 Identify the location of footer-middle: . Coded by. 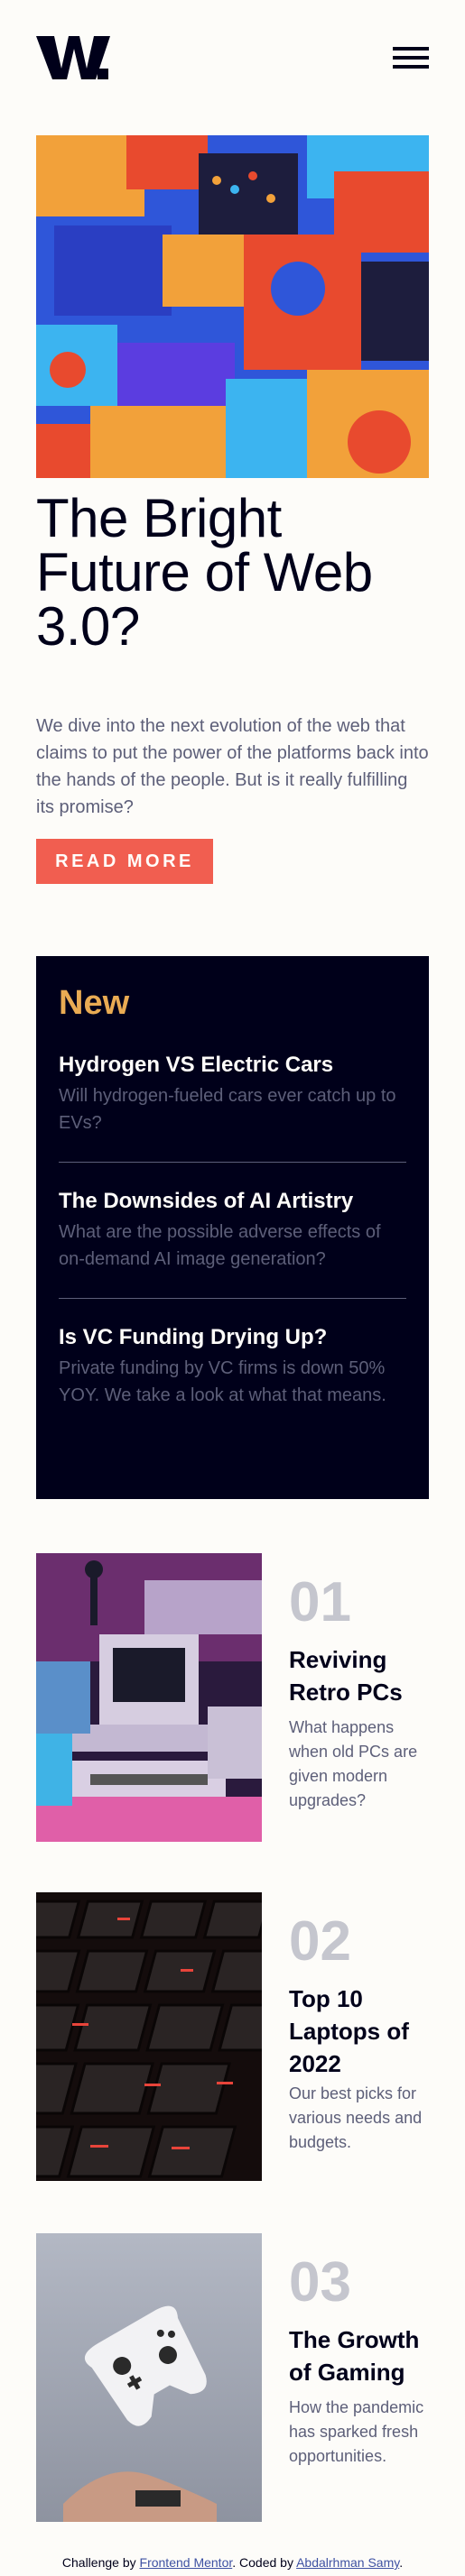
(264, 2563).